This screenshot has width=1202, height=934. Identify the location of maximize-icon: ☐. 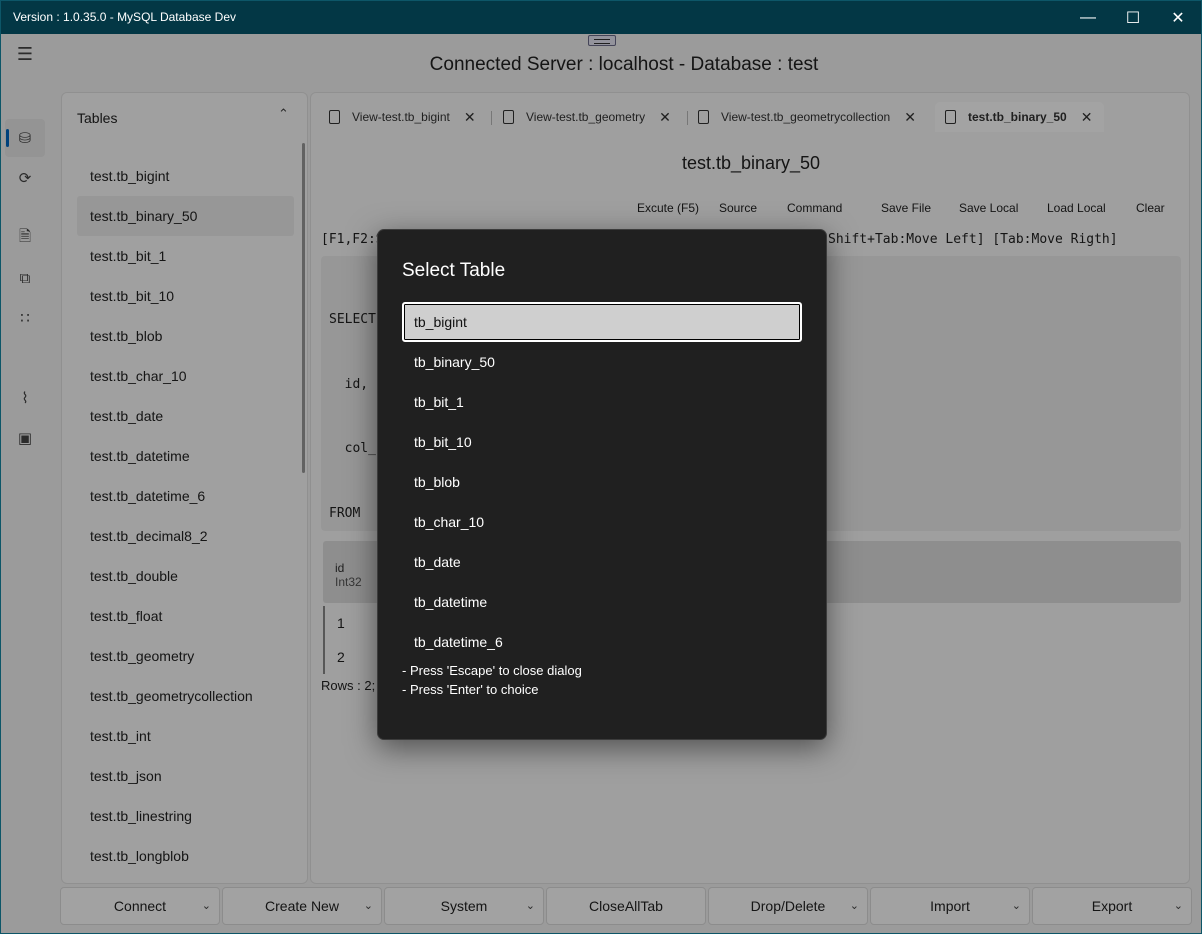
(1133, 17).